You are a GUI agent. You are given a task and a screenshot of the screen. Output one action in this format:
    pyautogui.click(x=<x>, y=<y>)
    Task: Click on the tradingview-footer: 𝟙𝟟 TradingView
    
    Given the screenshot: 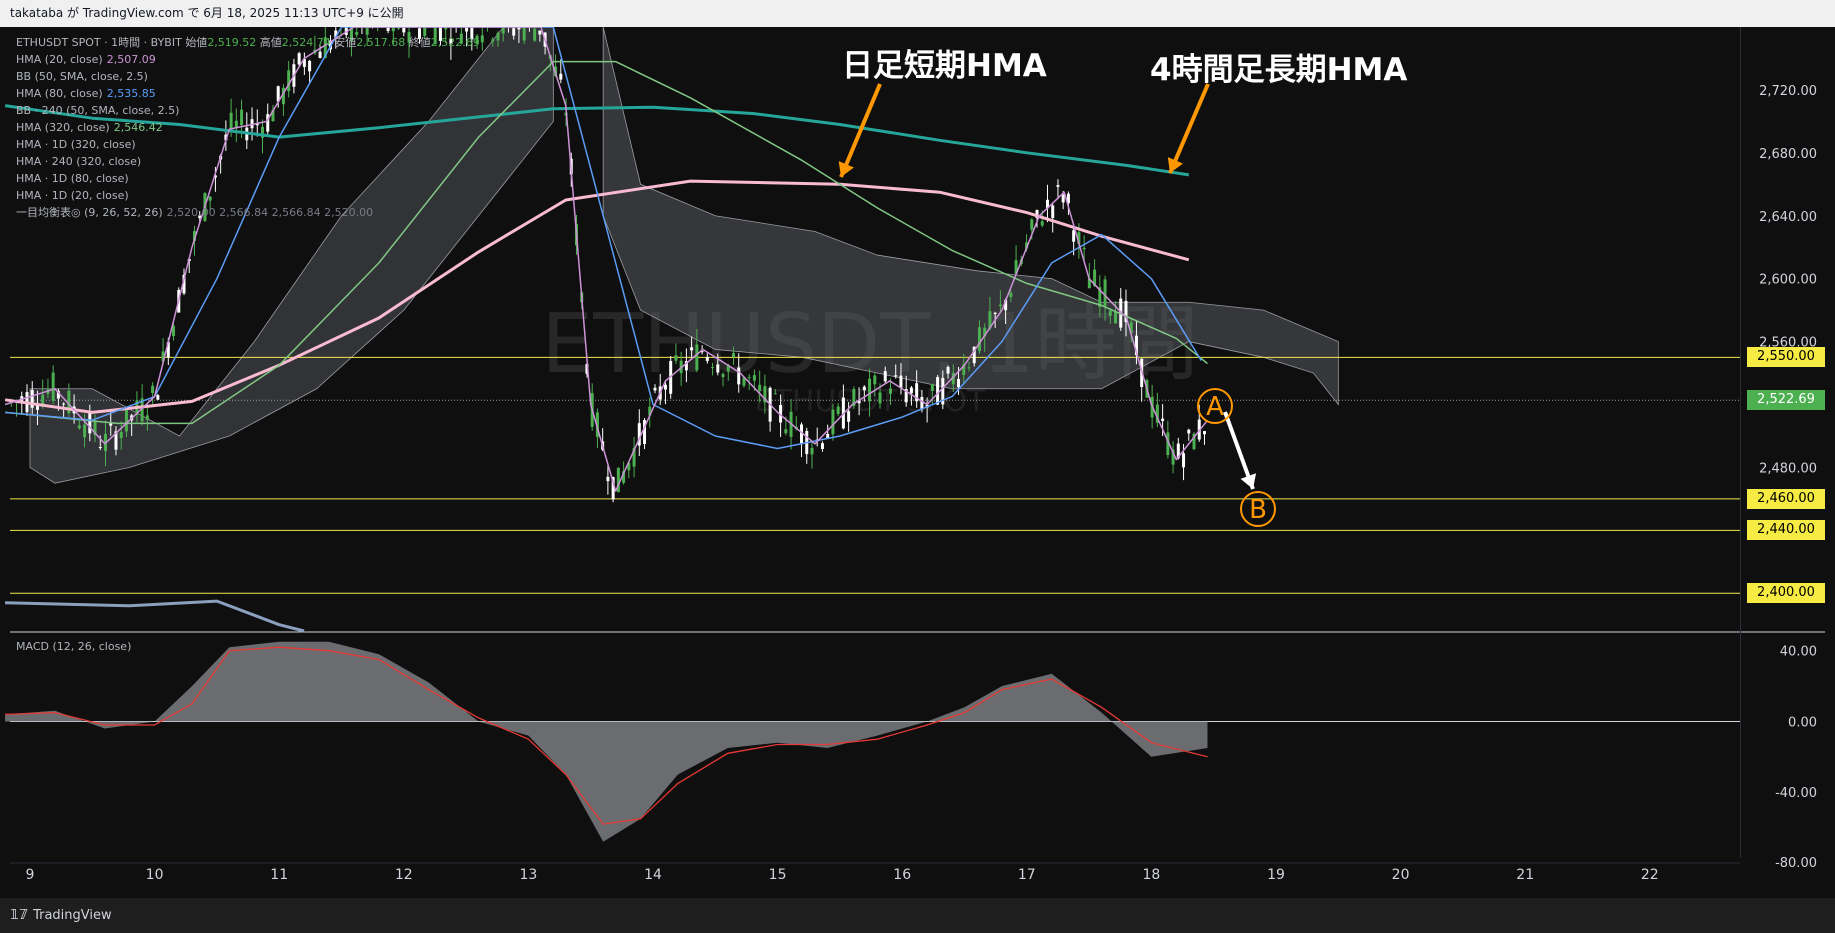 What is the action you would take?
    pyautogui.click(x=917, y=915)
    